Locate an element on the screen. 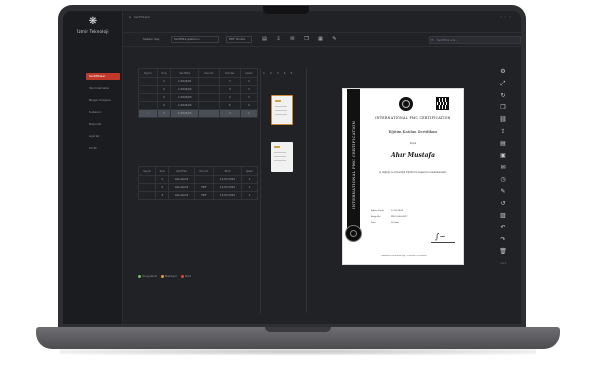 This screenshot has height=384, width=596. table-row: 3 C-2024/03 2 1 is located at coordinates (198, 97).